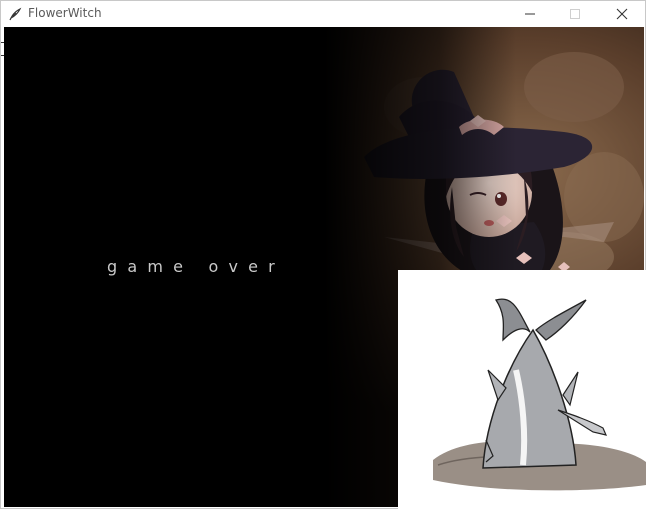 This screenshot has width=646, height=510. What do you see at coordinates (323, 14) in the screenshot?
I see `title-bar: FlowerWitch` at bounding box center [323, 14].